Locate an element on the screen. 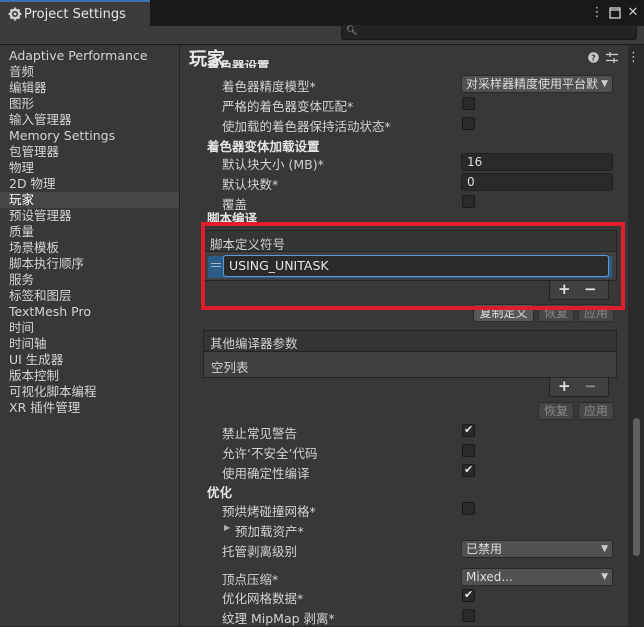 Image resolution: width=644 pixels, height=627 pixels. optimization-title: 优化 is located at coordinates (220, 492).